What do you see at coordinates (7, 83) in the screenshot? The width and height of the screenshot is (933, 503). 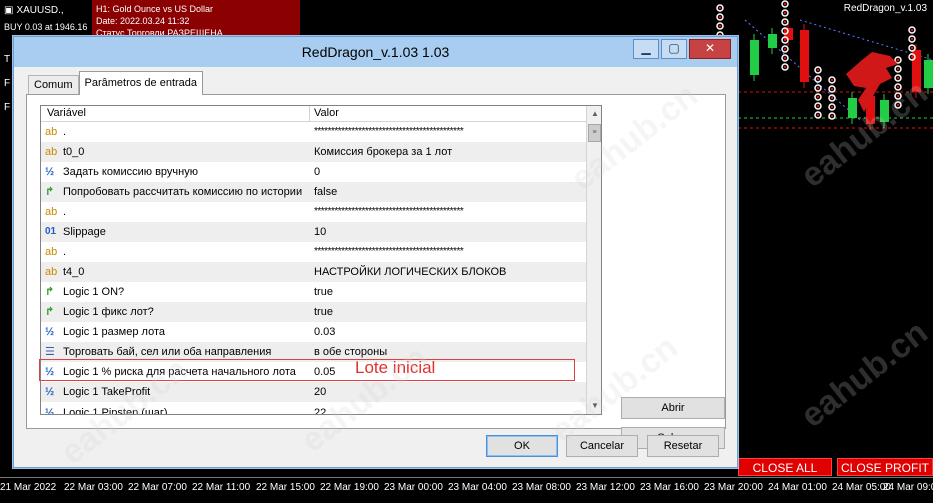 I see `left-mark: F` at bounding box center [7, 83].